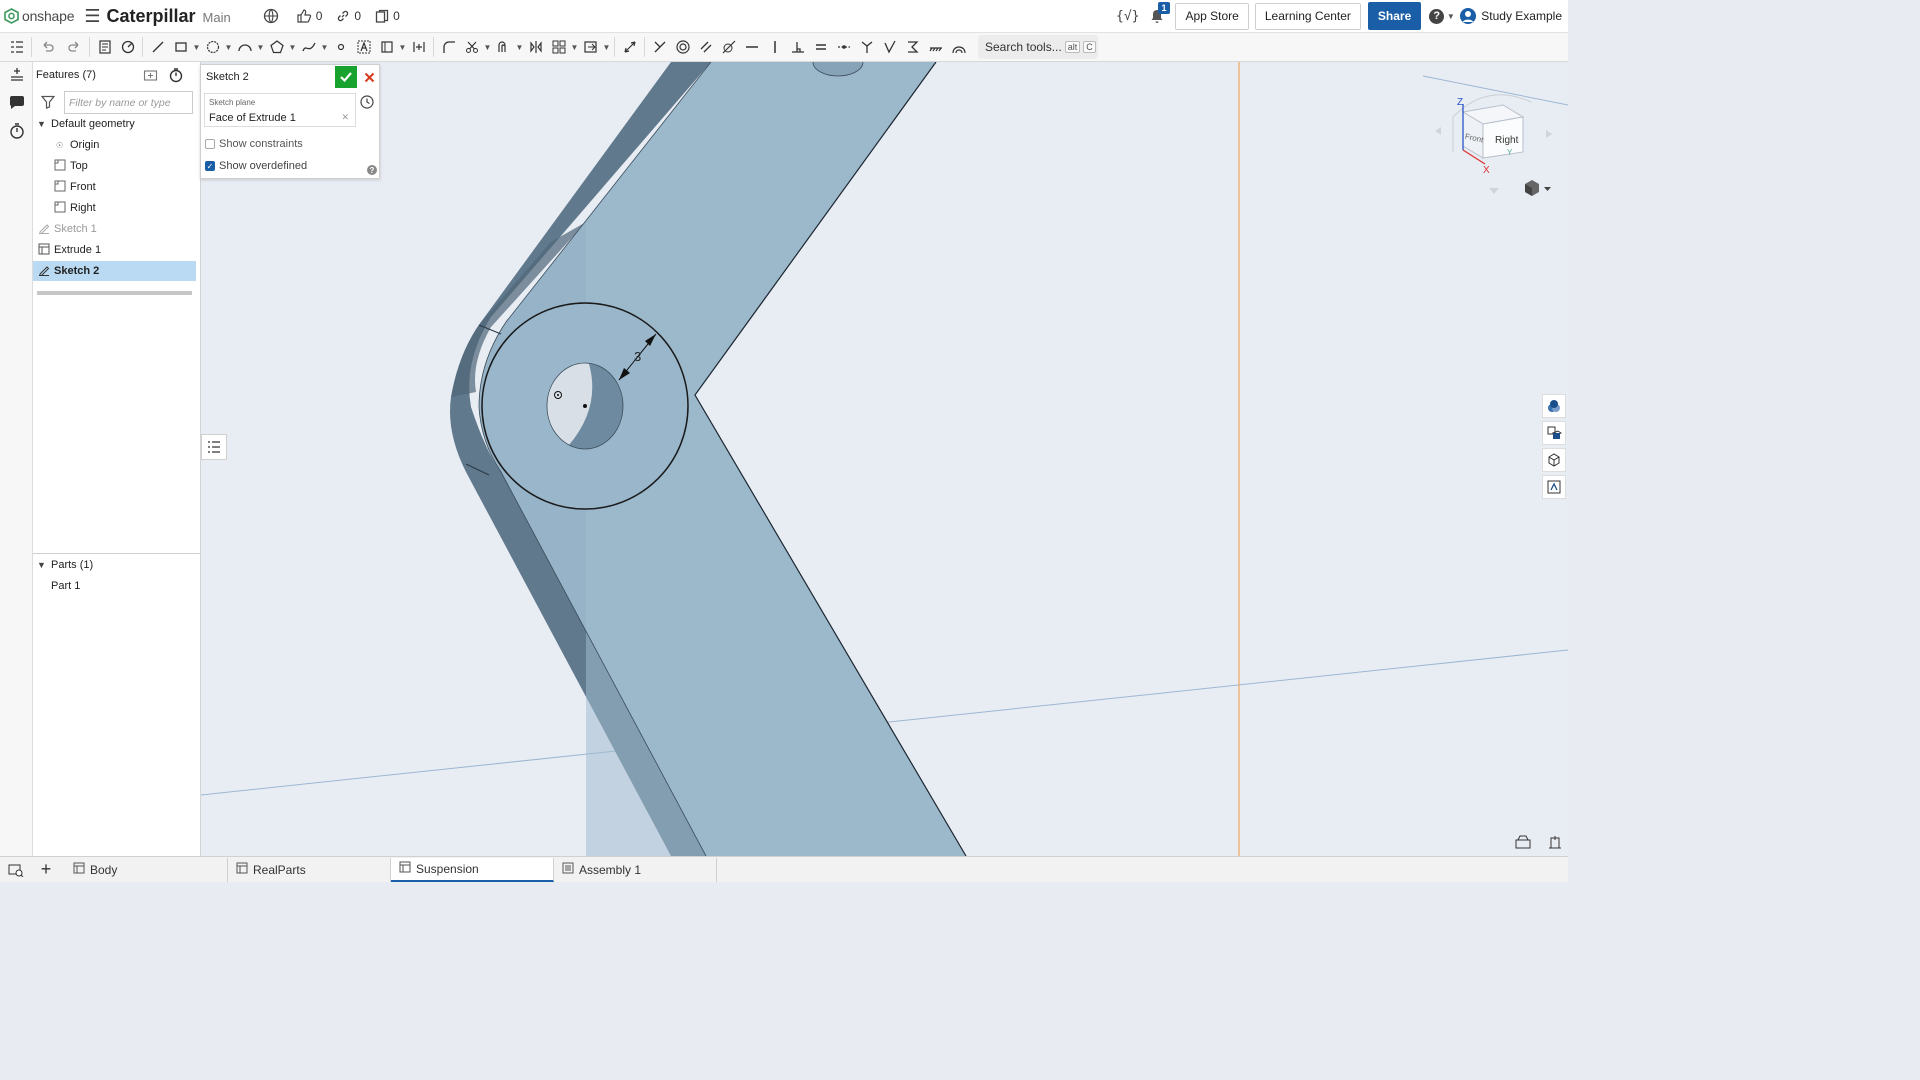 The width and height of the screenshot is (1920, 1080). Describe the element at coordinates (958, 47) in the screenshot. I see `curvature-icon` at that location.